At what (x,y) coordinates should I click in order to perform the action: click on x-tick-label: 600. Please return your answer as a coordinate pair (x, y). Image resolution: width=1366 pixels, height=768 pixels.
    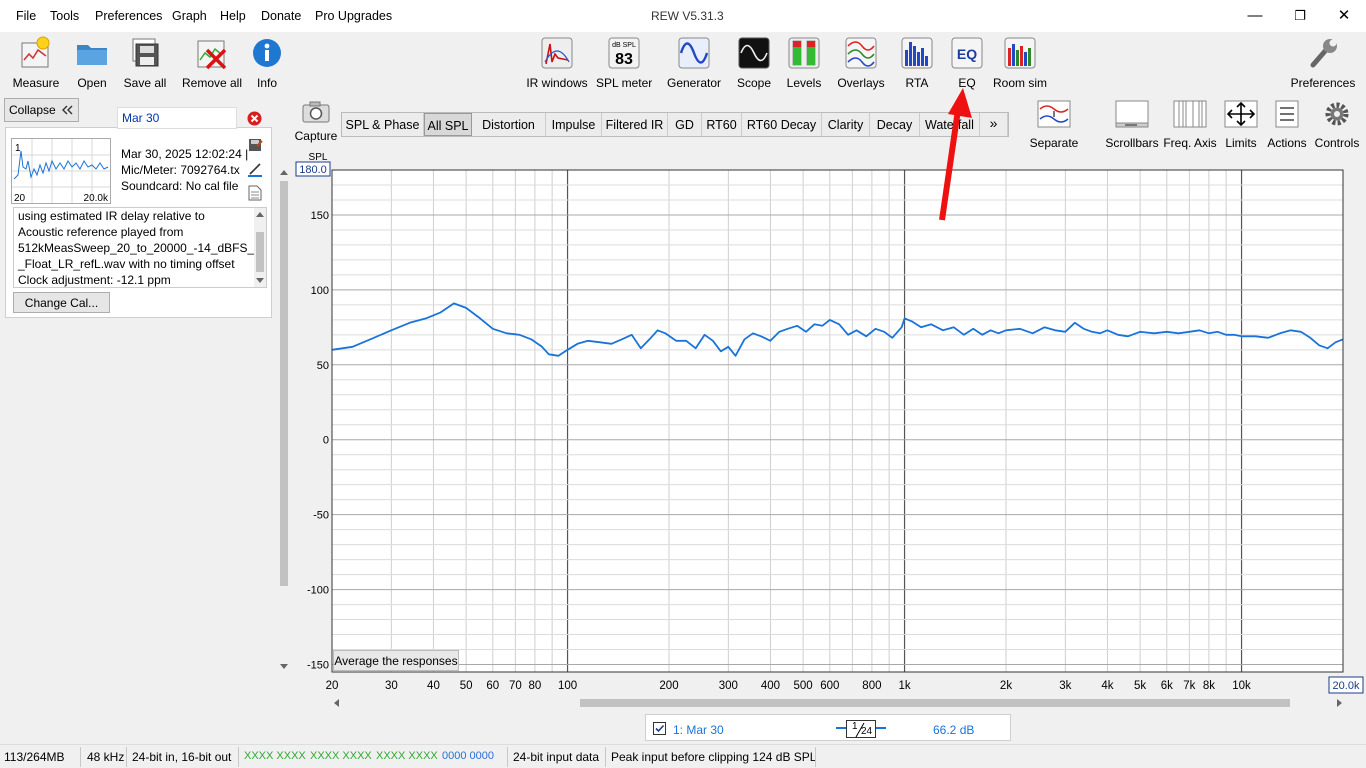
    Looking at the image, I should click on (829, 686).